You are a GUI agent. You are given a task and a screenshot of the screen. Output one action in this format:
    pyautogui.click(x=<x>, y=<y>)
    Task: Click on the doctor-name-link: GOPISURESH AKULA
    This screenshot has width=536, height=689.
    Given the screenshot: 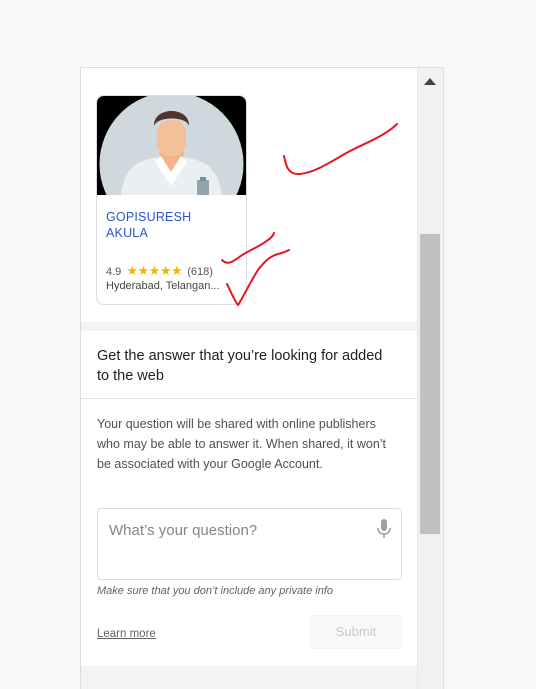 What is the action you would take?
    pyautogui.click(x=173, y=225)
    